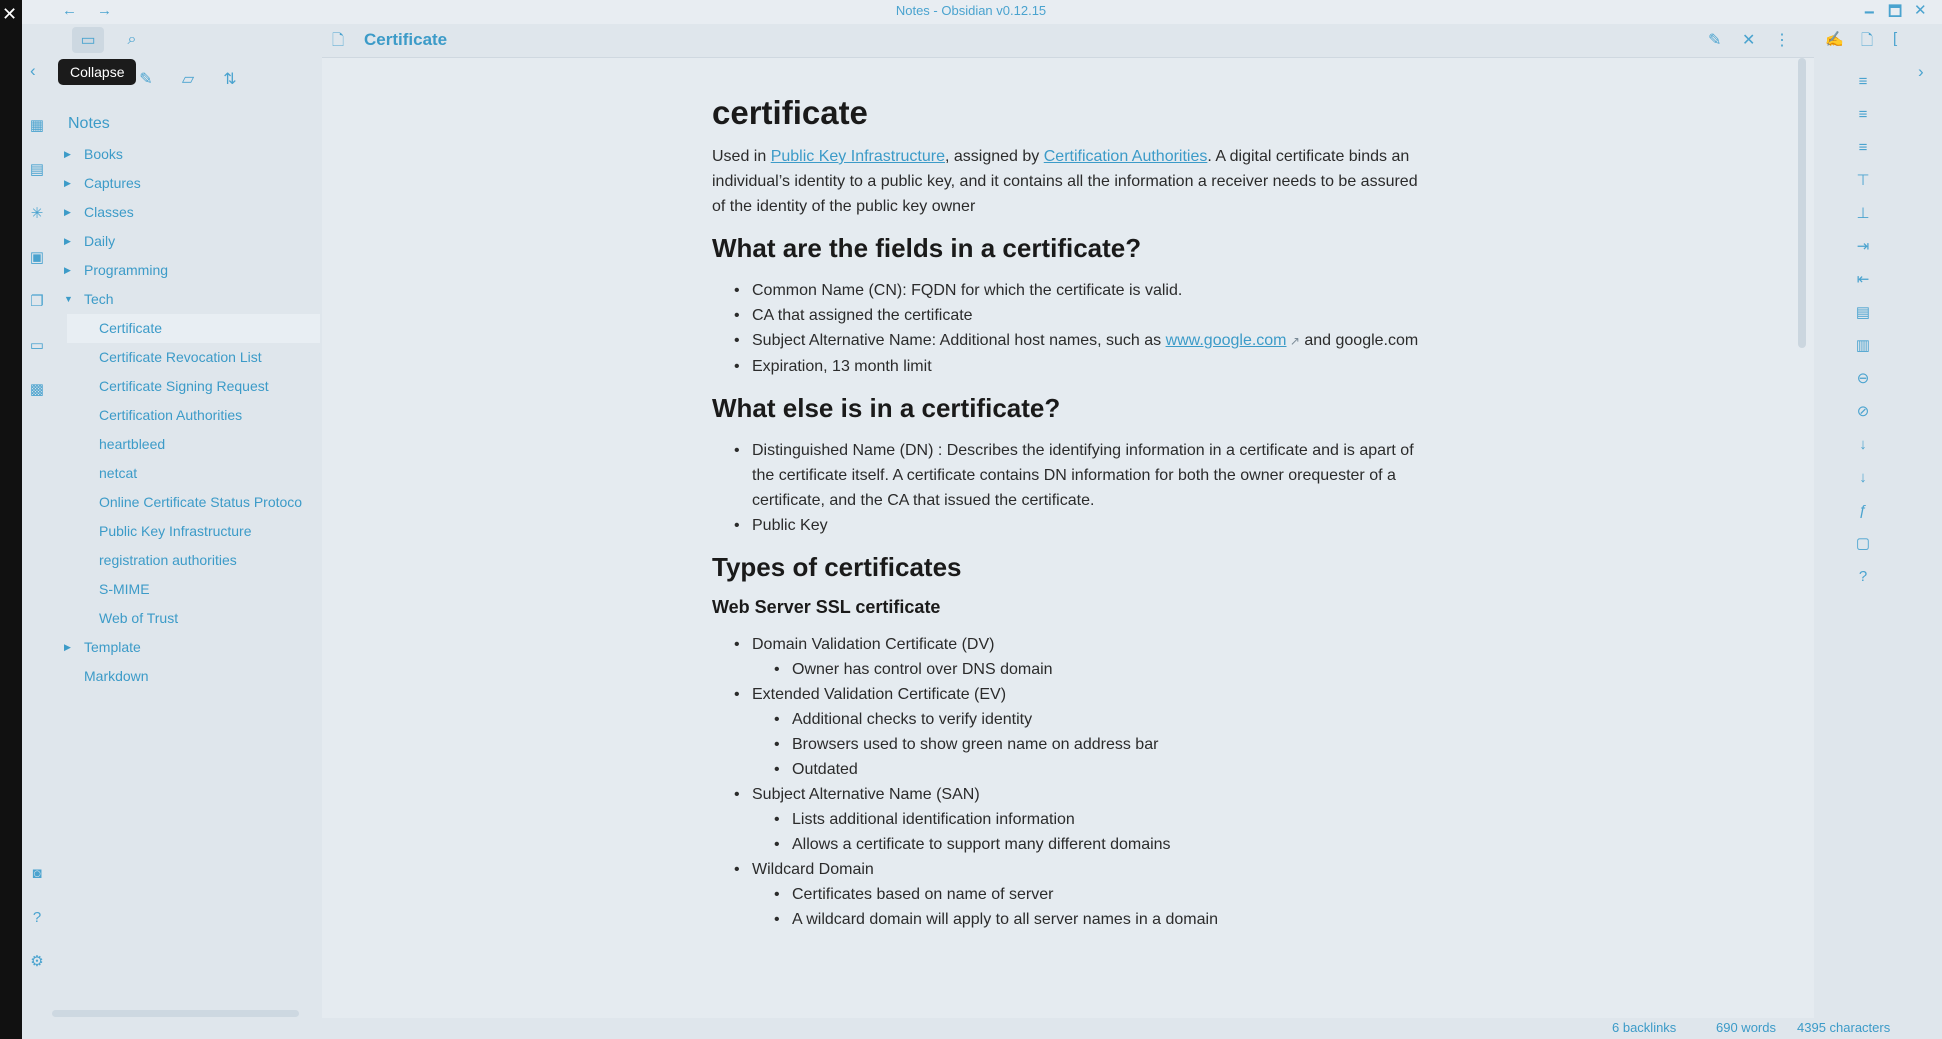 Image resolution: width=1942 pixels, height=1039 pixels. What do you see at coordinates (1293, 341) in the screenshot?
I see `external-link-icon: ↗` at bounding box center [1293, 341].